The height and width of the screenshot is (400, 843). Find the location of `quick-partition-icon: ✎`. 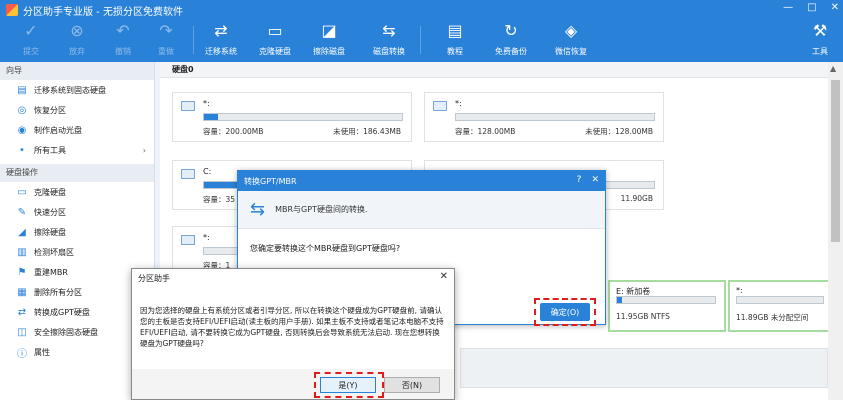

quick-partition-icon: ✎ is located at coordinates (22, 212).